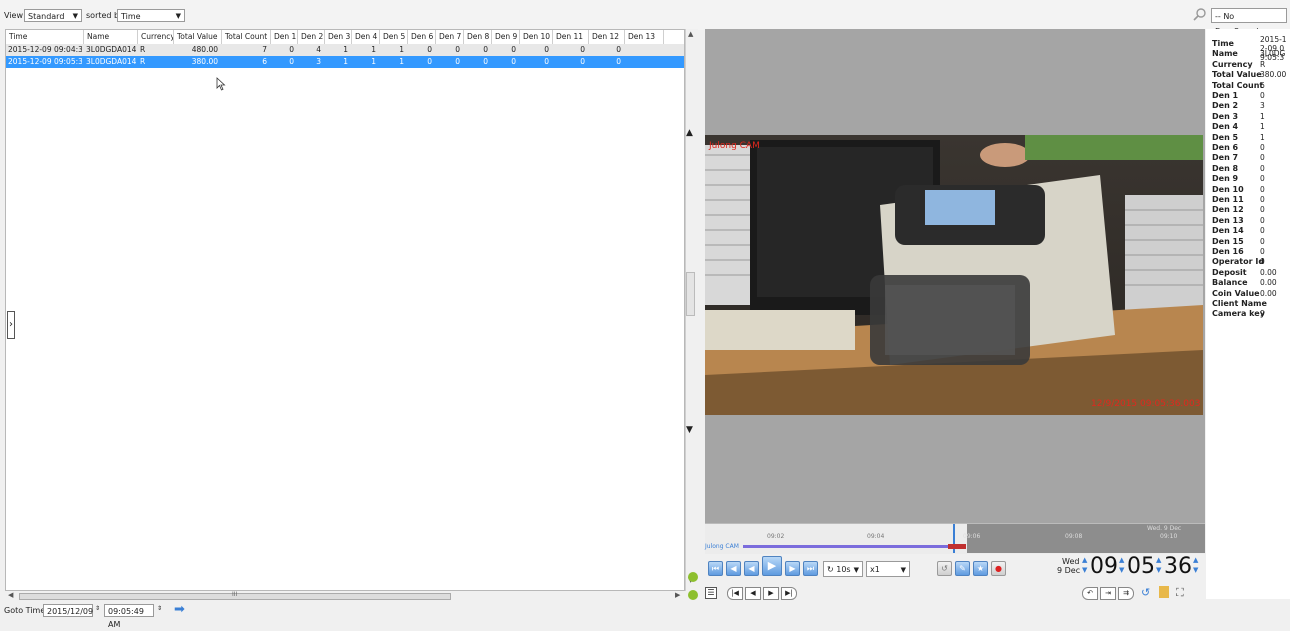 This screenshot has width=1290, height=631. Describe the element at coordinates (607, 37) in the screenshot. I see `column-header: Den 12` at that location.